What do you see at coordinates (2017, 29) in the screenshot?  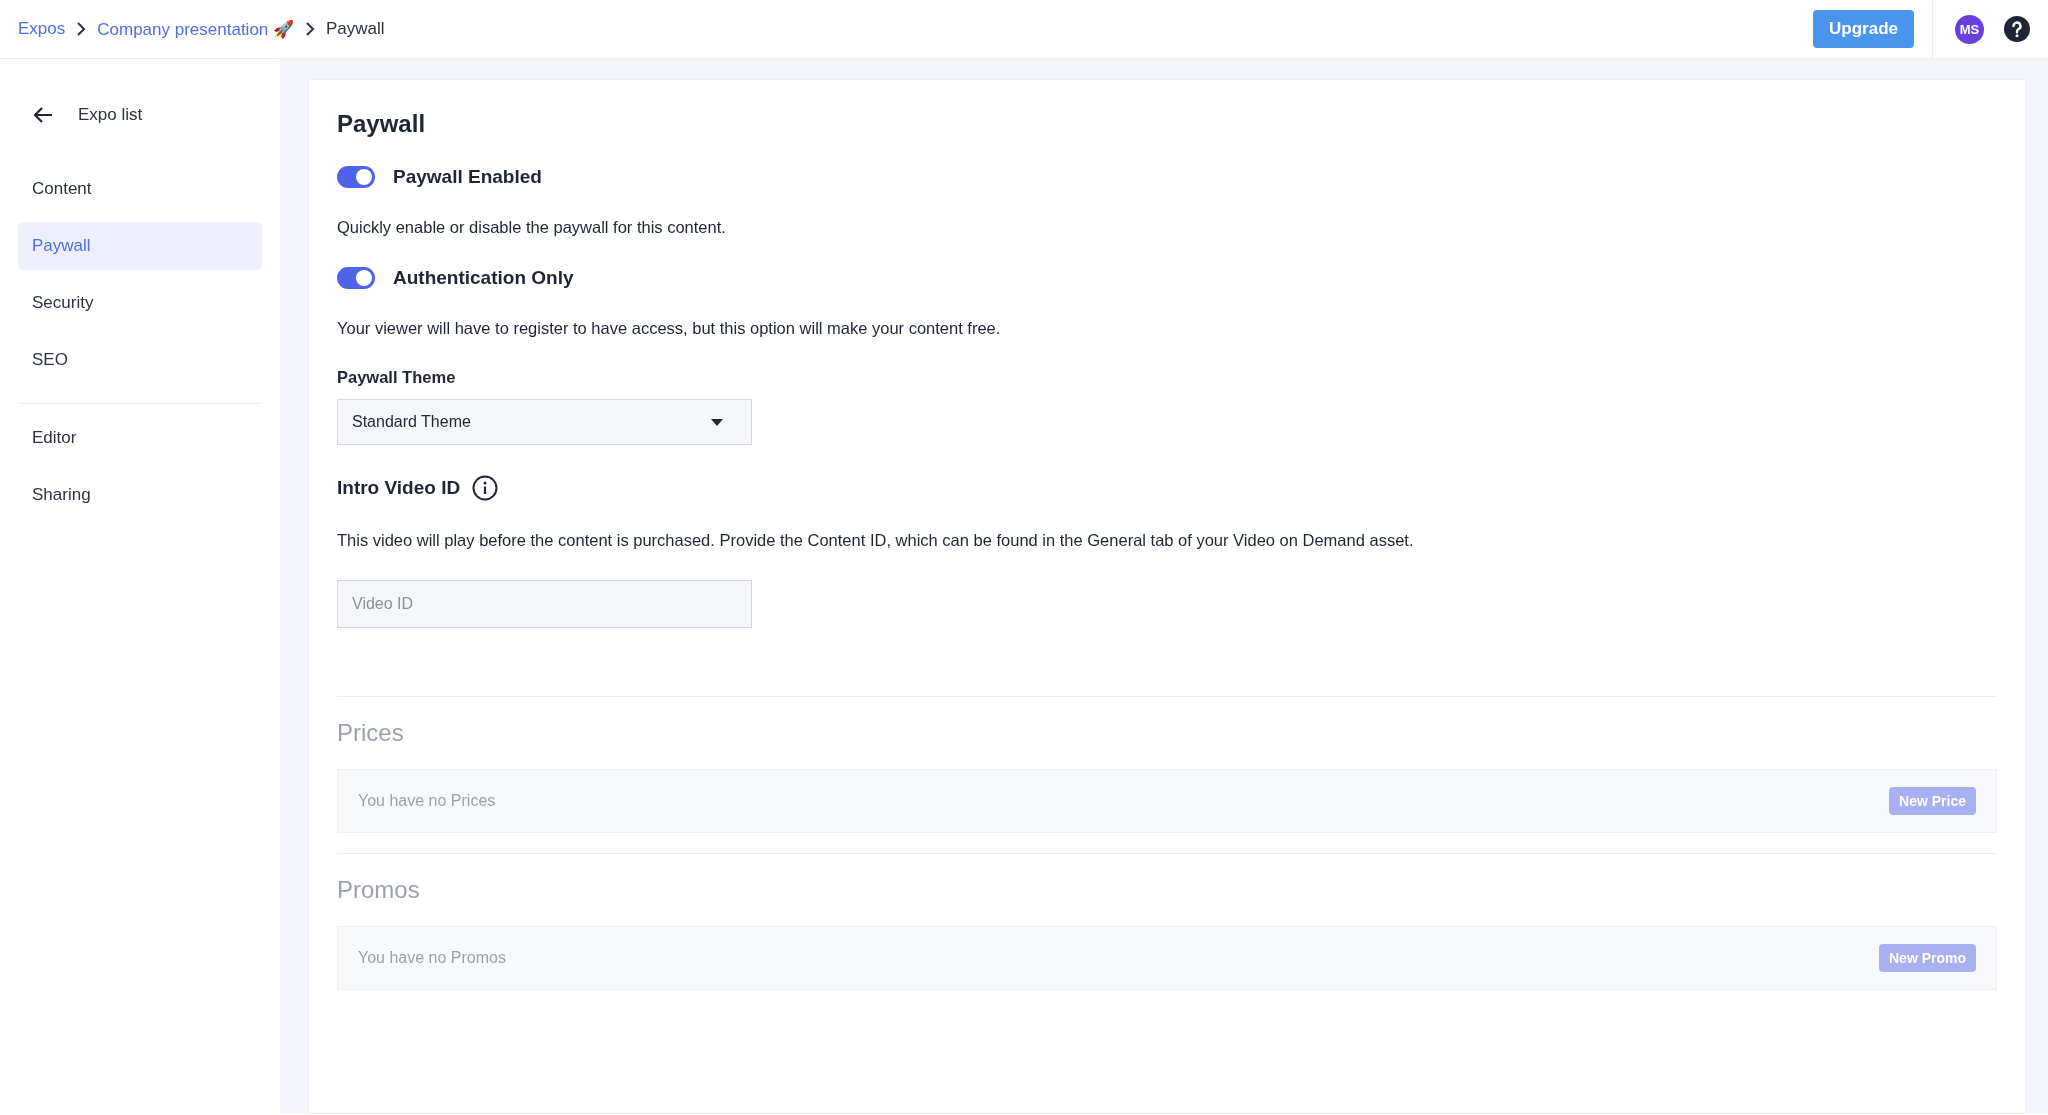 I see `help-icon` at bounding box center [2017, 29].